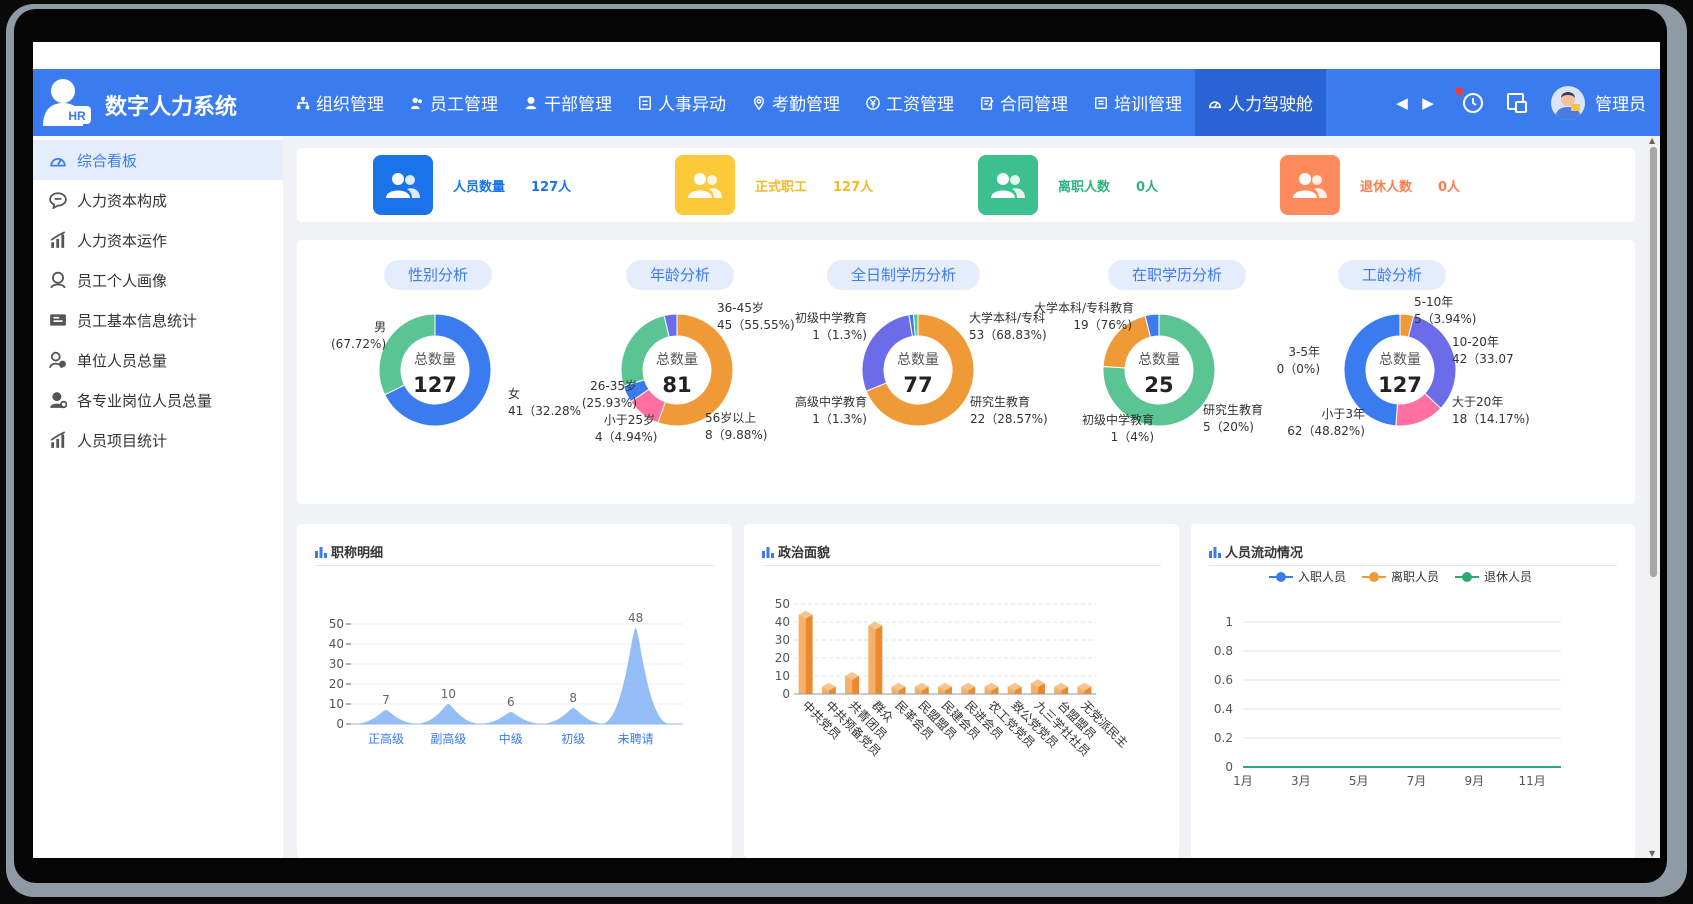 The image size is (1693, 904). What do you see at coordinates (1470, 100) in the screenshot?
I see `clock-icon` at bounding box center [1470, 100].